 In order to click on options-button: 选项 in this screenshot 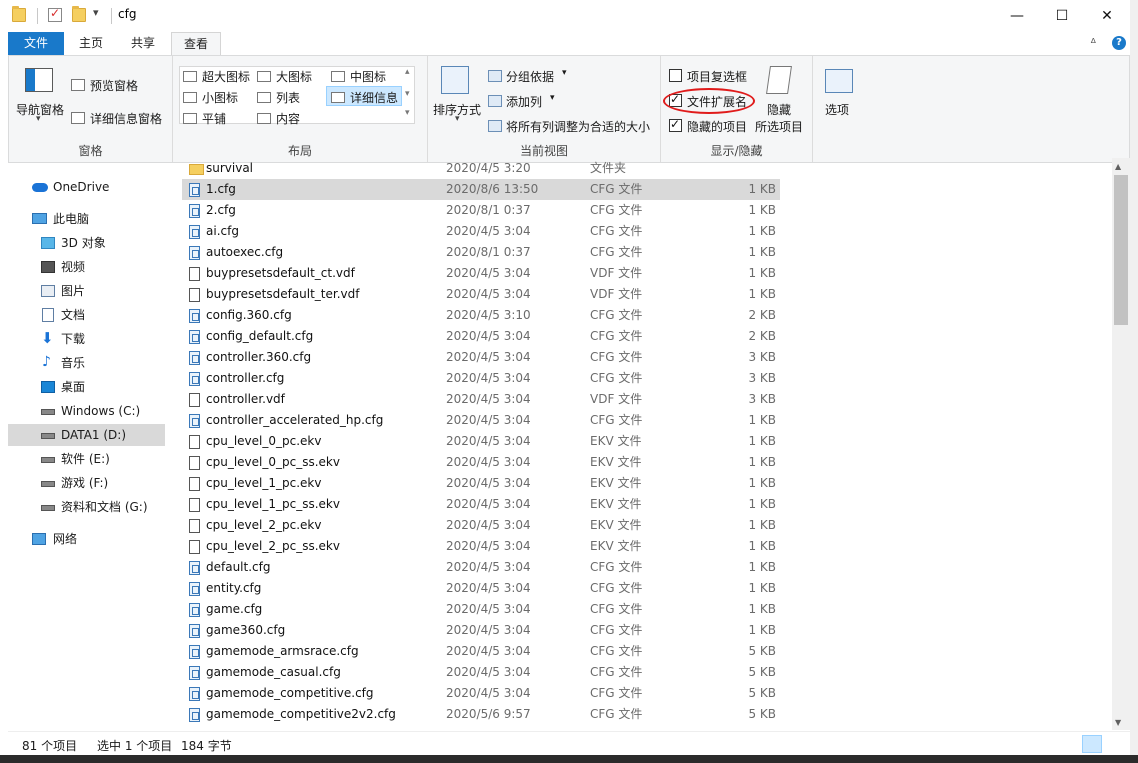, I will do `click(837, 109)`.